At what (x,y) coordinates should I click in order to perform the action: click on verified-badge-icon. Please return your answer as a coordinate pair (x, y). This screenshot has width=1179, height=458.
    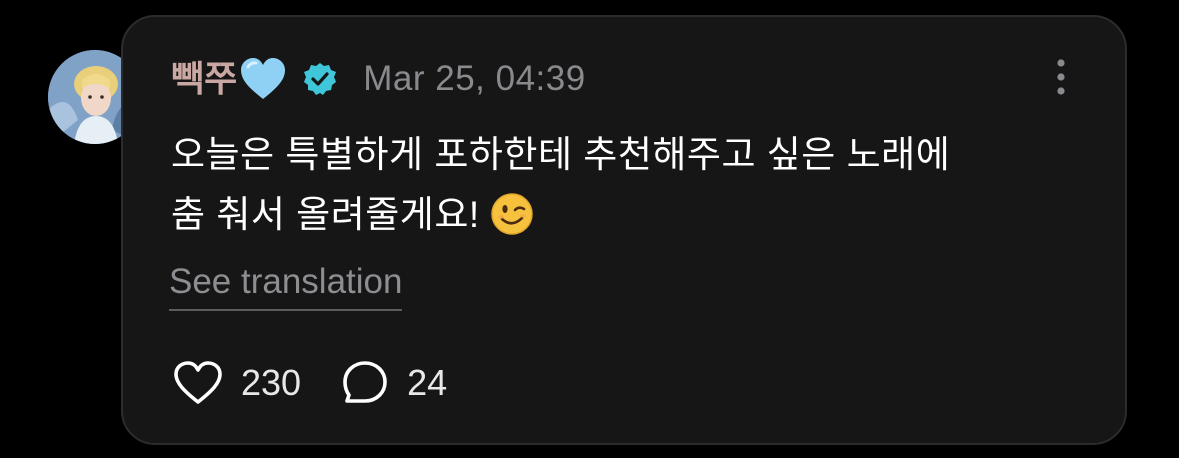
    Looking at the image, I should click on (320, 79).